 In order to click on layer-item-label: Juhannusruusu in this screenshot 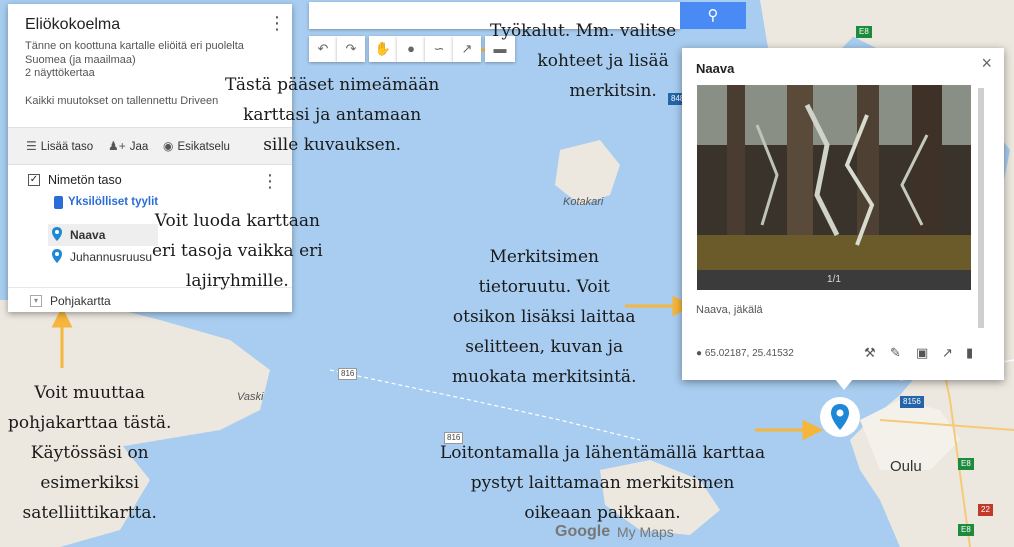, I will do `click(111, 257)`.